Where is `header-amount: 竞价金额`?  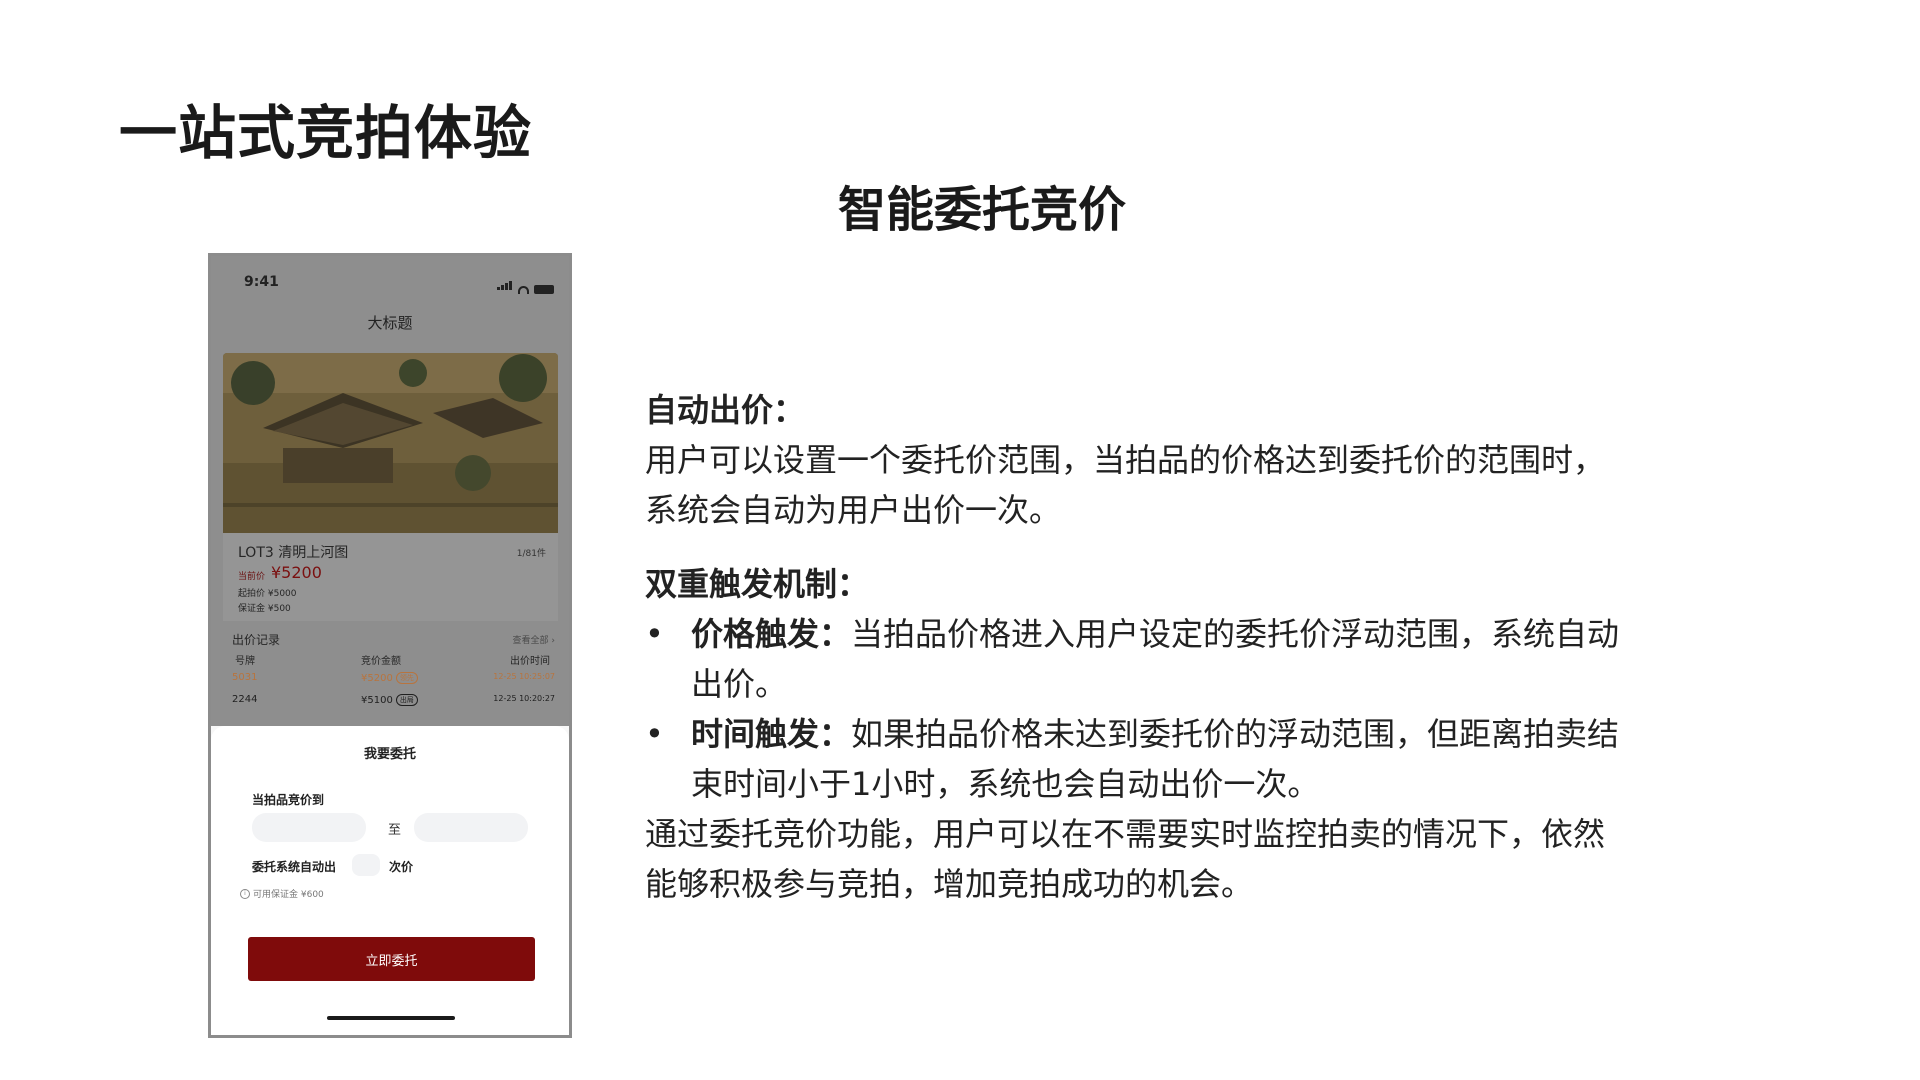
header-amount: 竞价金额 is located at coordinates (381, 661).